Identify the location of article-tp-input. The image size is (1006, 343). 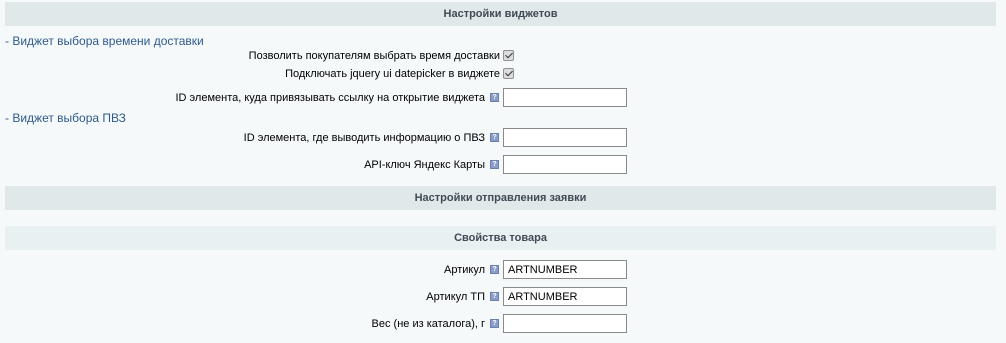
(565, 296).